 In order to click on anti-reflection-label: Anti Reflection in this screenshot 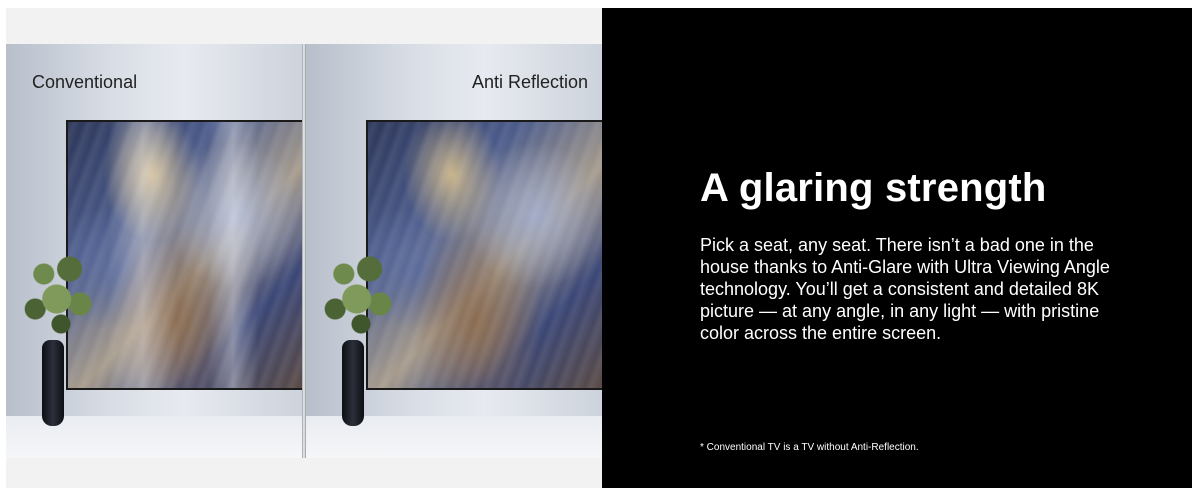, I will do `click(529, 82)`.